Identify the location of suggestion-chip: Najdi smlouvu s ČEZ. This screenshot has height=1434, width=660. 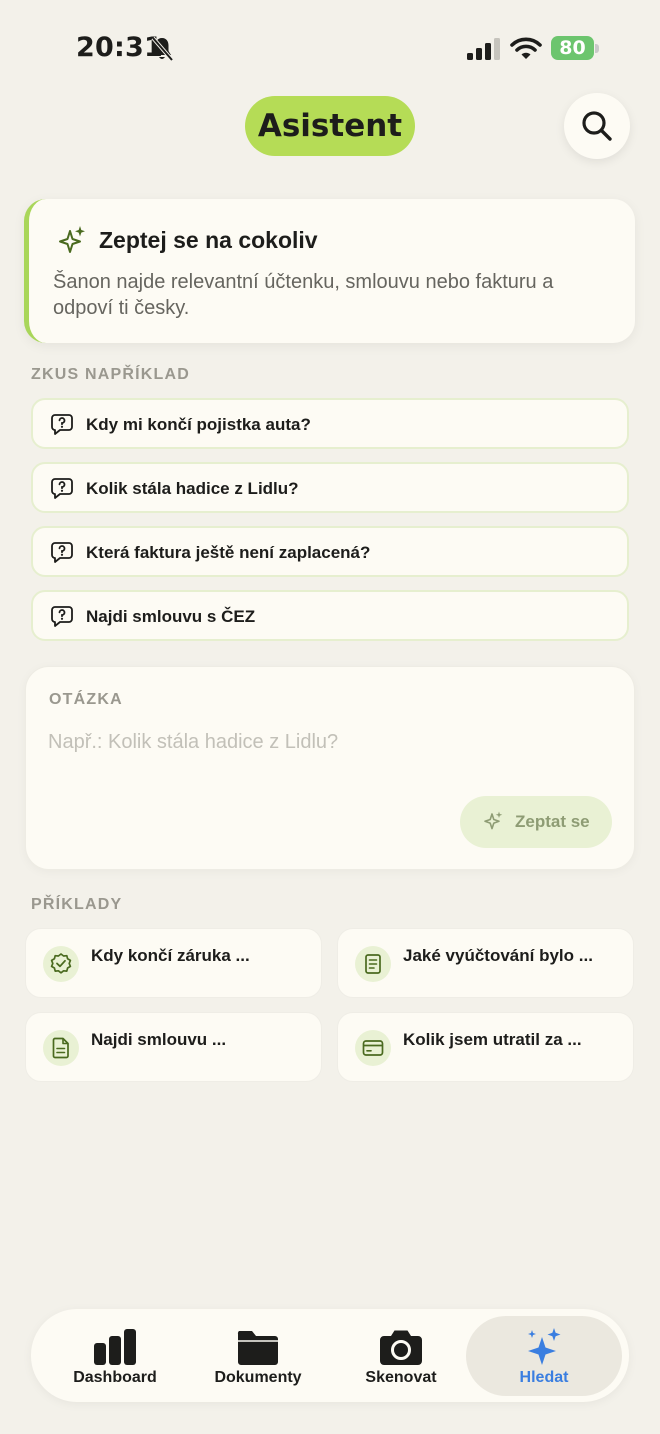
(330, 615).